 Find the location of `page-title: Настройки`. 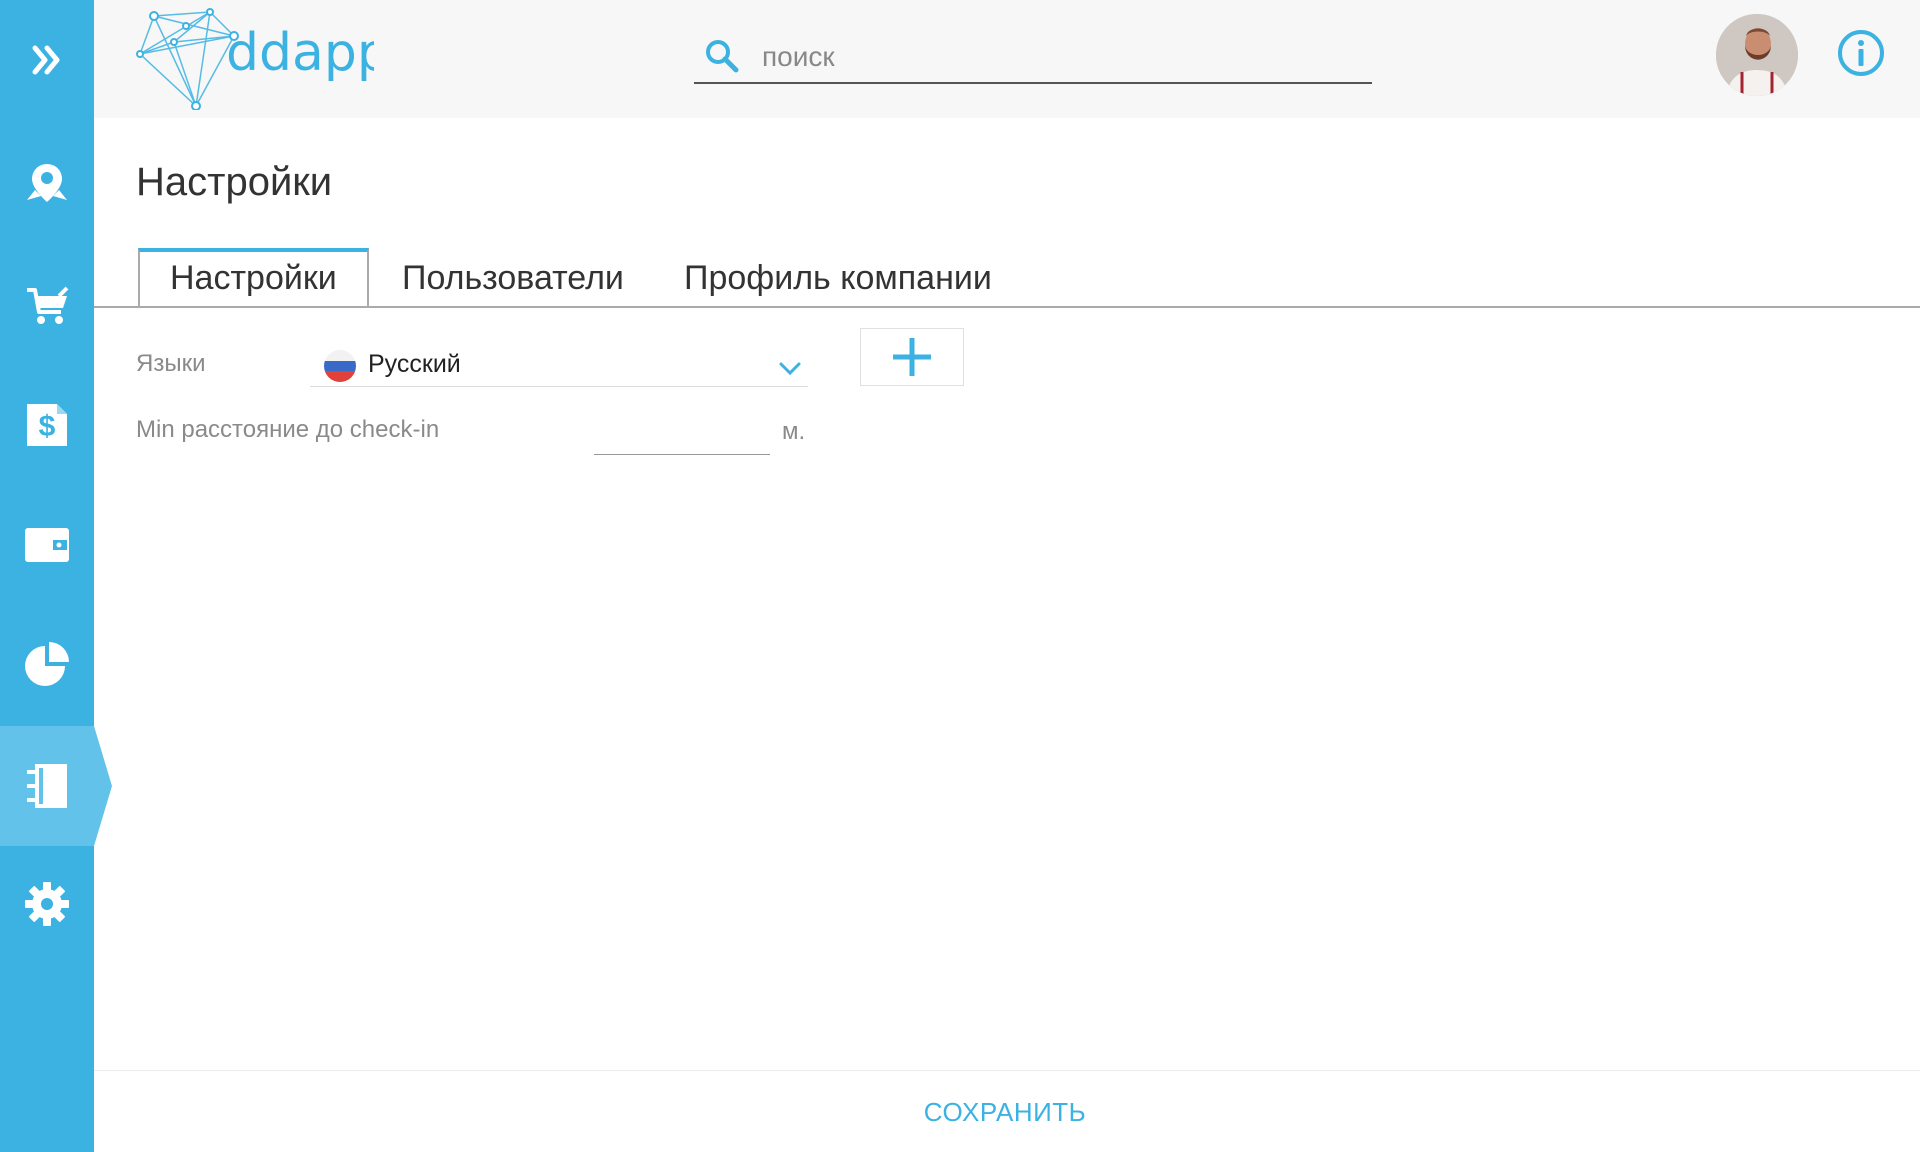

page-title: Настройки is located at coordinates (234, 182).